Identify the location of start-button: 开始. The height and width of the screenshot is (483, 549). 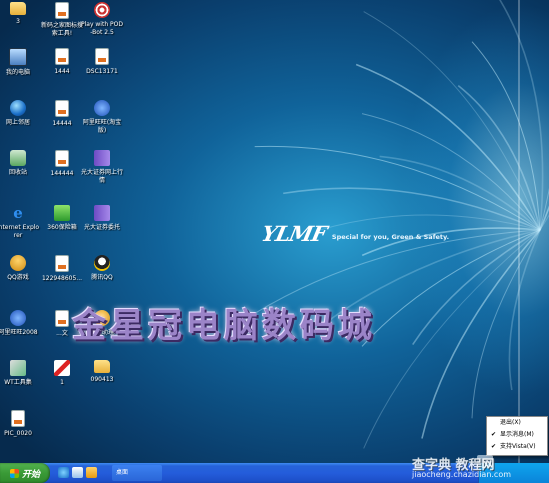
(25, 473).